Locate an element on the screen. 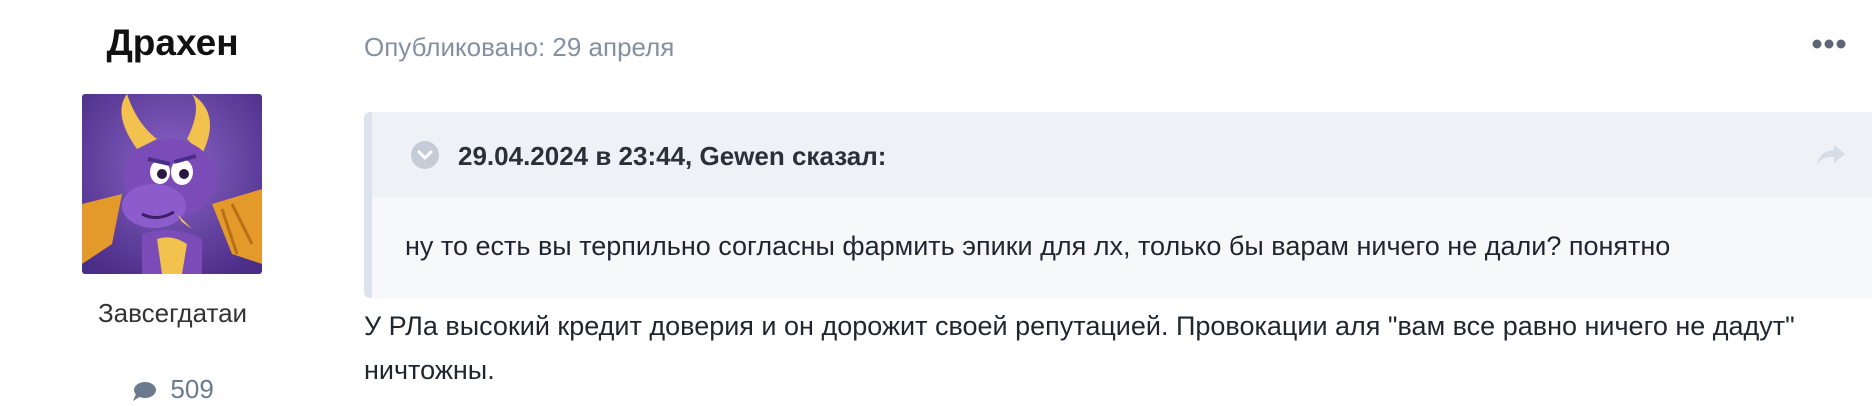 The height and width of the screenshot is (406, 1872). quote-border is located at coordinates (368, 205).